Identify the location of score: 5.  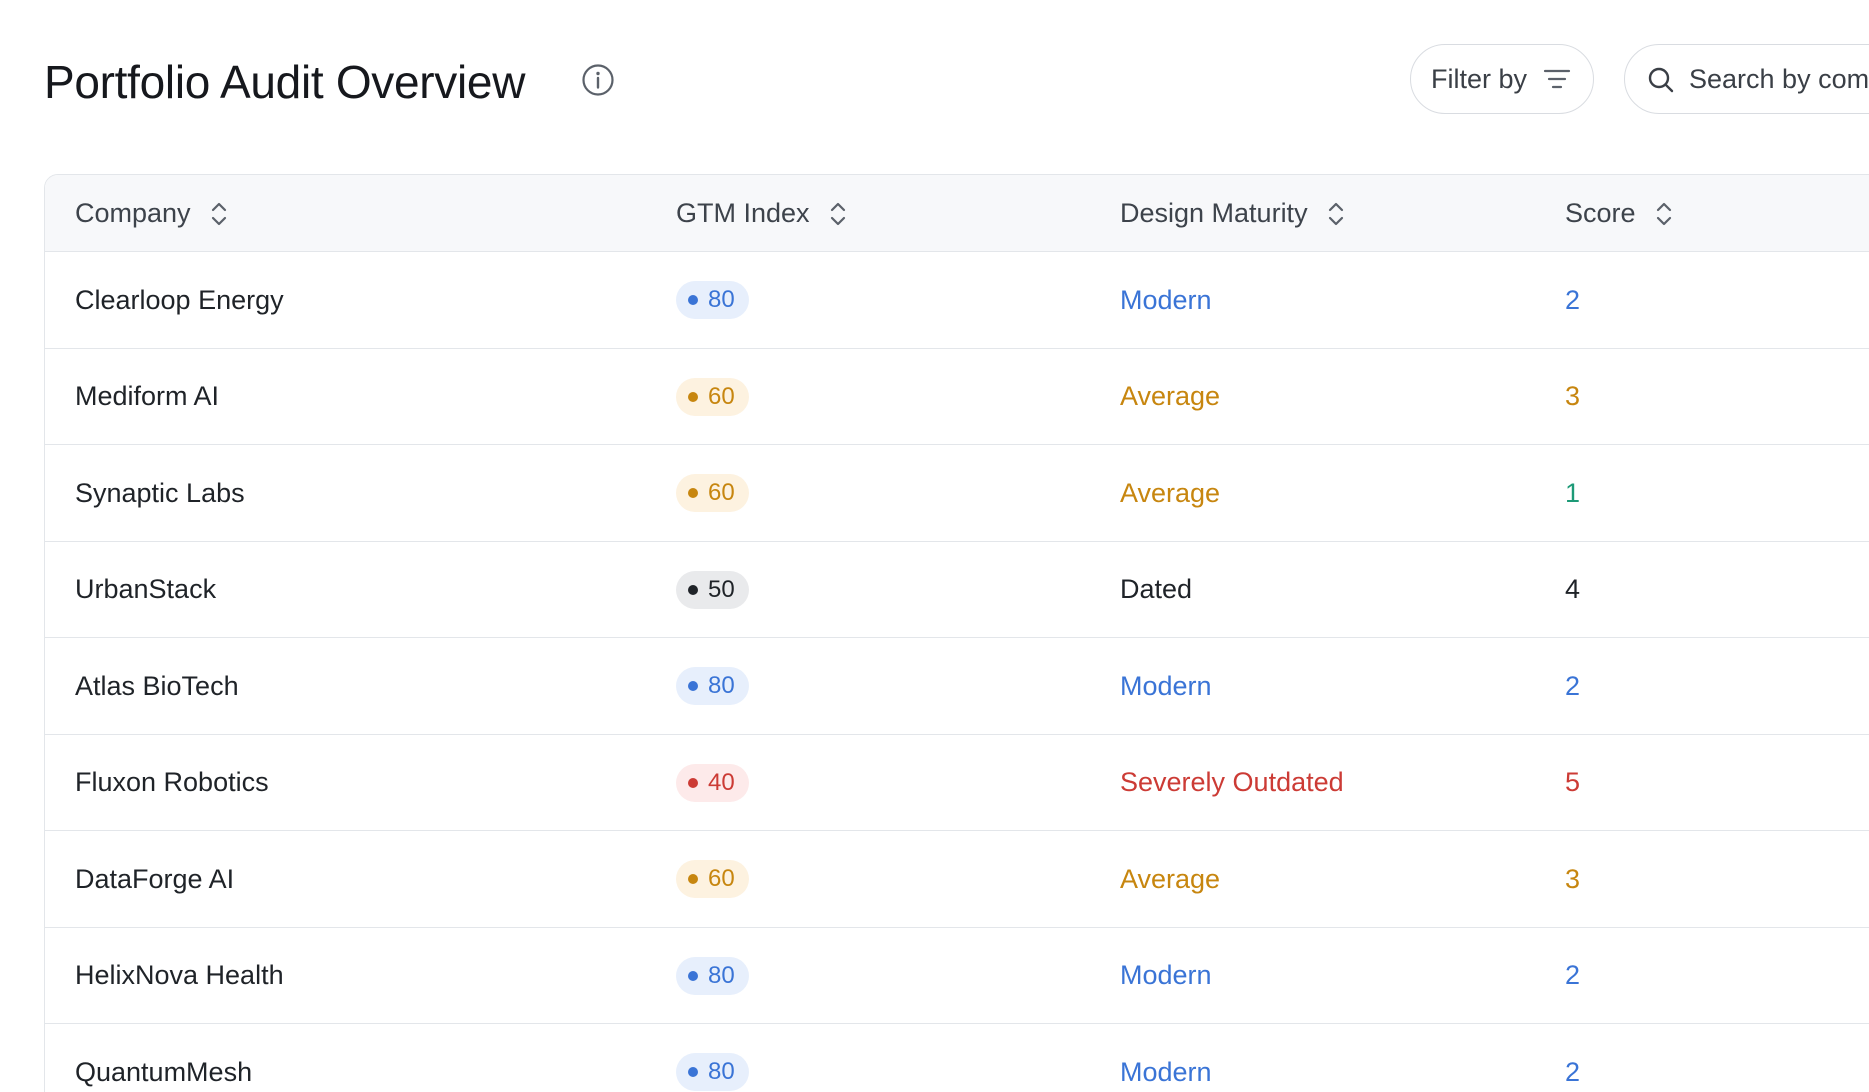
(1573, 782).